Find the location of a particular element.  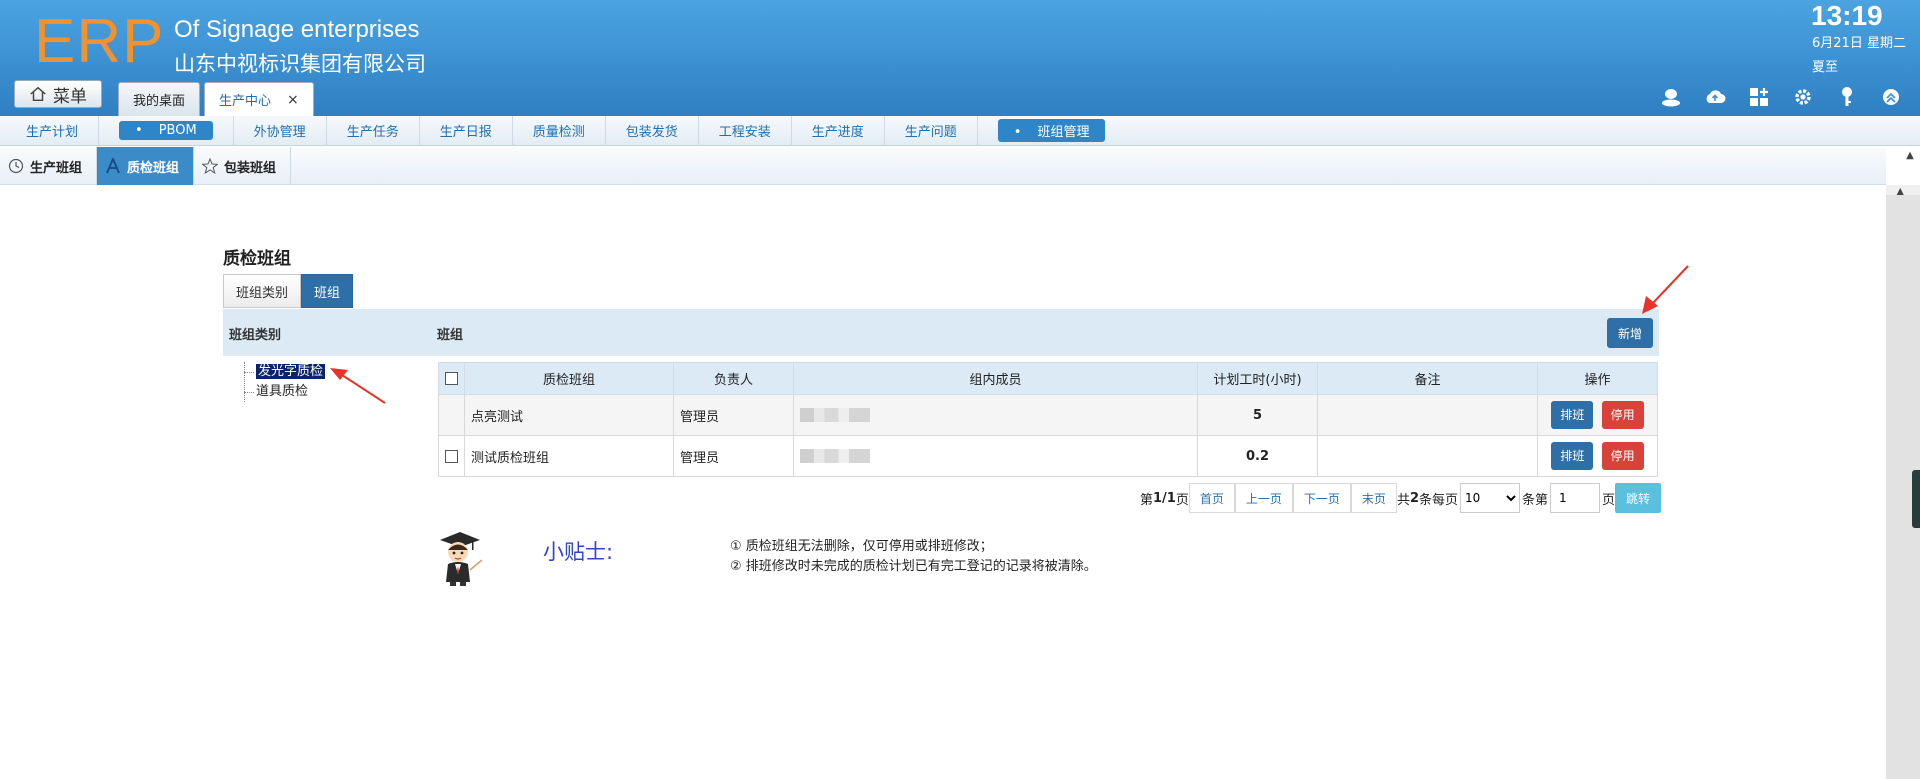

subnav-qc-team: 质检班组 is located at coordinates (146, 166).